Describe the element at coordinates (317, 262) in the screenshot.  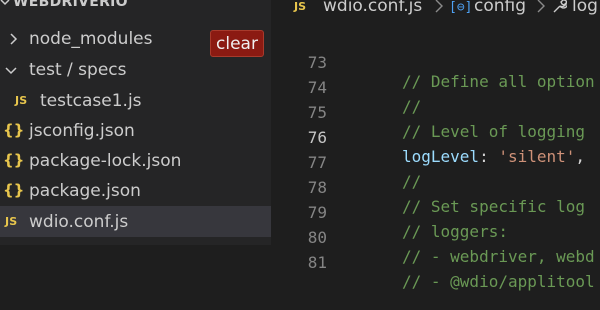
I see `line-number: 81` at that location.